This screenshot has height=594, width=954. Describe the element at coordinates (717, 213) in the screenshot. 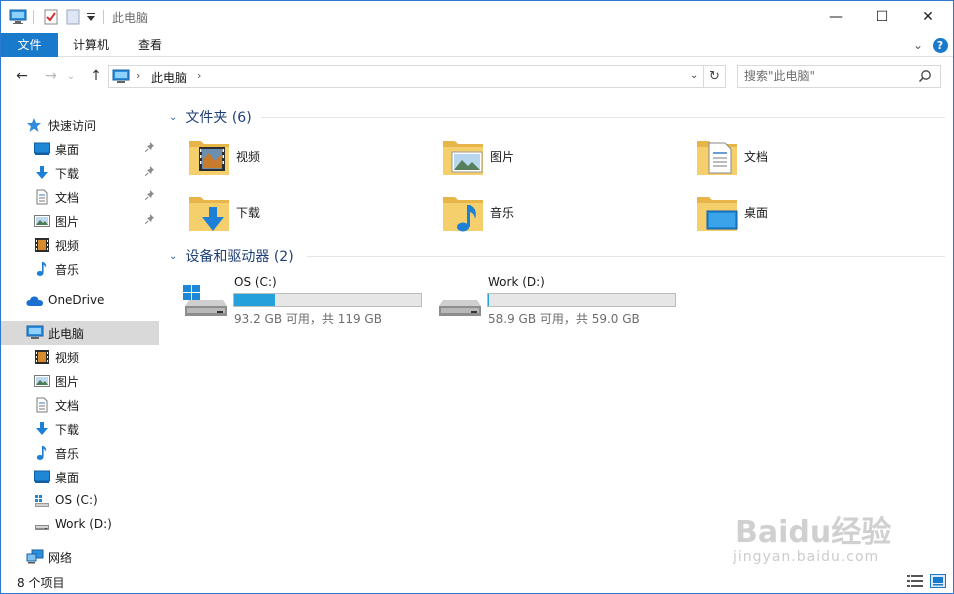

I see `desktop-folder-icon` at that location.